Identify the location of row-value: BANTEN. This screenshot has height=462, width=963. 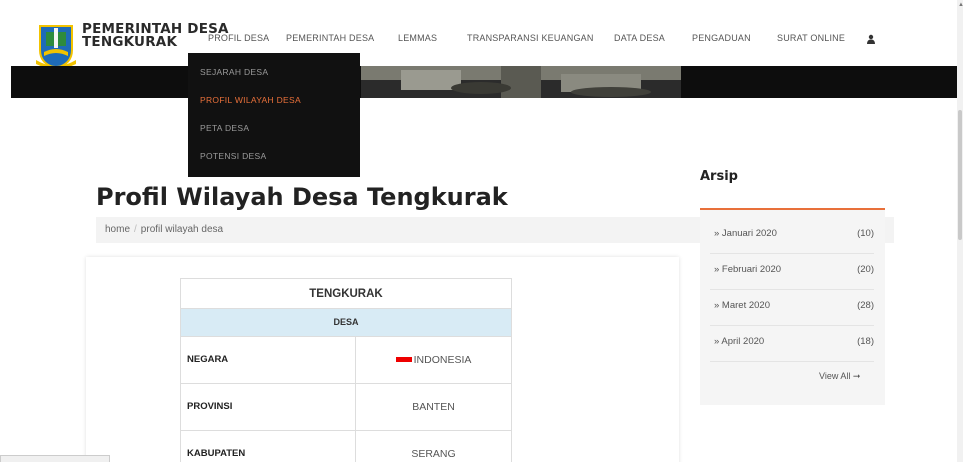
(433, 407).